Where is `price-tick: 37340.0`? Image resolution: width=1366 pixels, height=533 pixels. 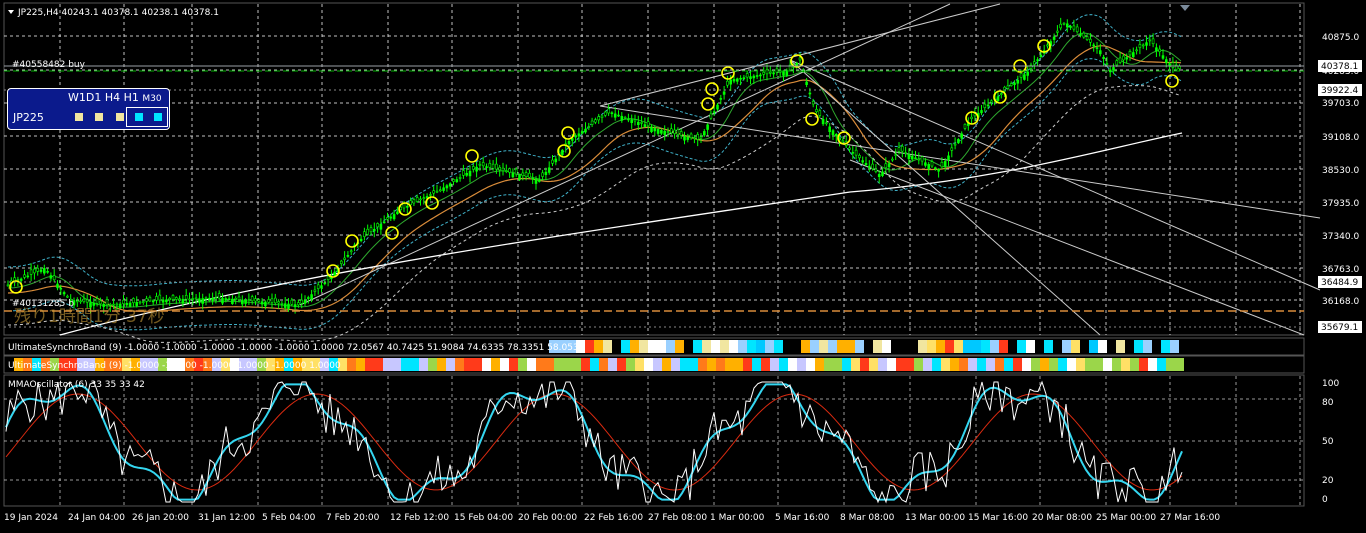
price-tick: 37340.0 is located at coordinates (1340, 237).